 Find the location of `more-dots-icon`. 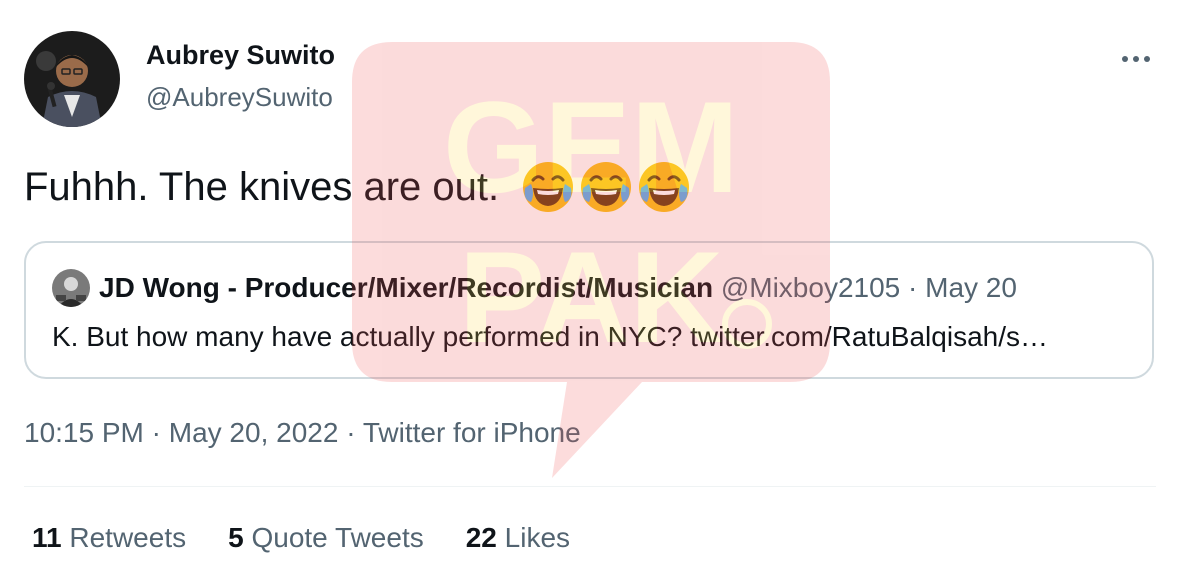

more-dots-icon is located at coordinates (1136, 59).